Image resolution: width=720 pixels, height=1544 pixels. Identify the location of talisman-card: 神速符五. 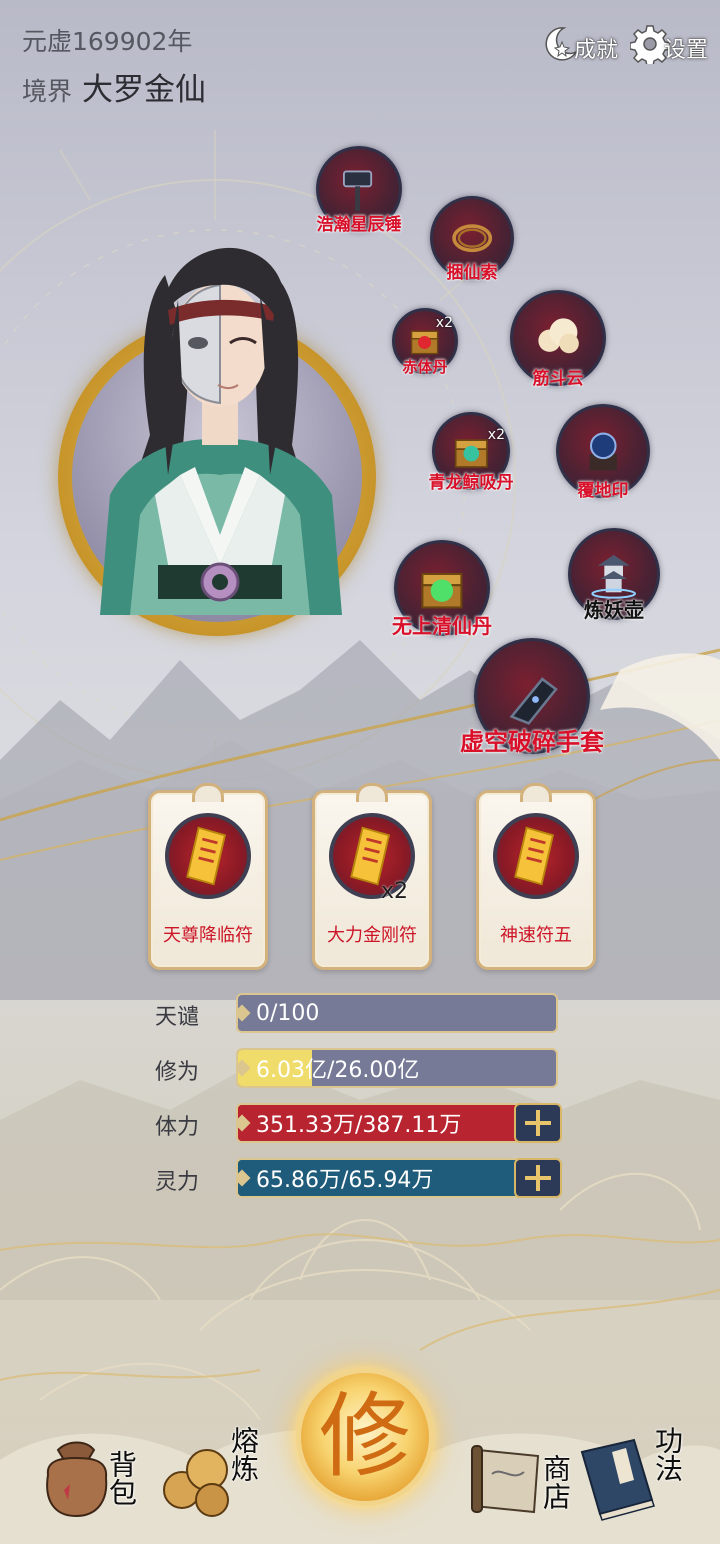
(536, 880).